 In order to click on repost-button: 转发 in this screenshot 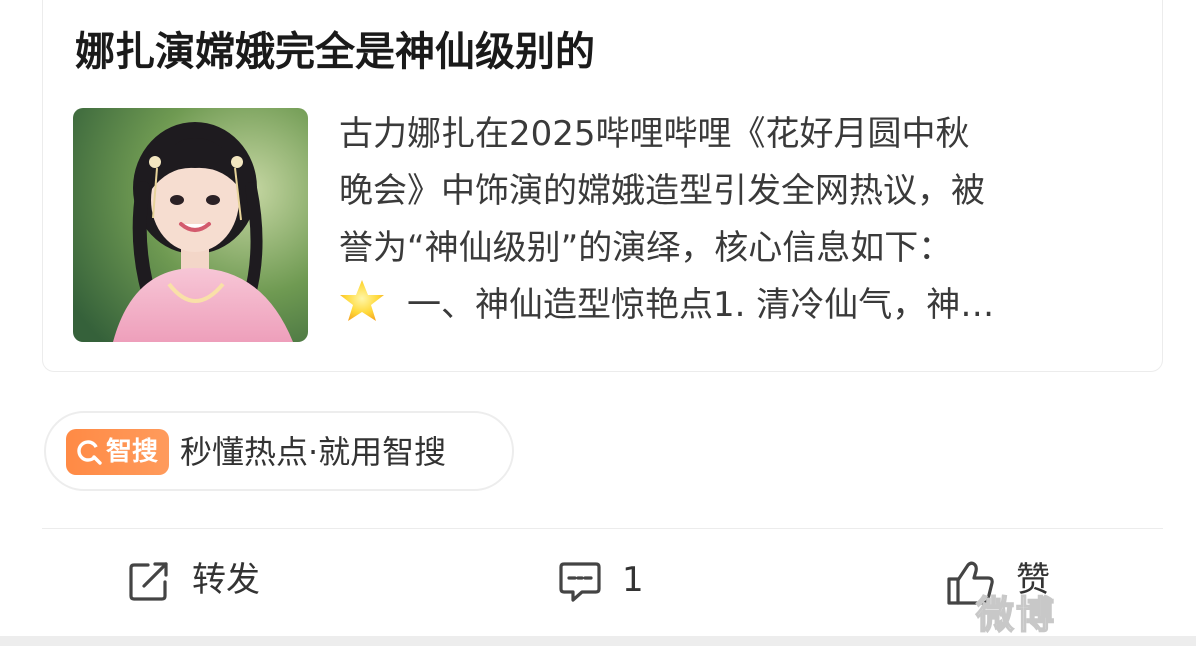, I will do `click(208, 581)`.